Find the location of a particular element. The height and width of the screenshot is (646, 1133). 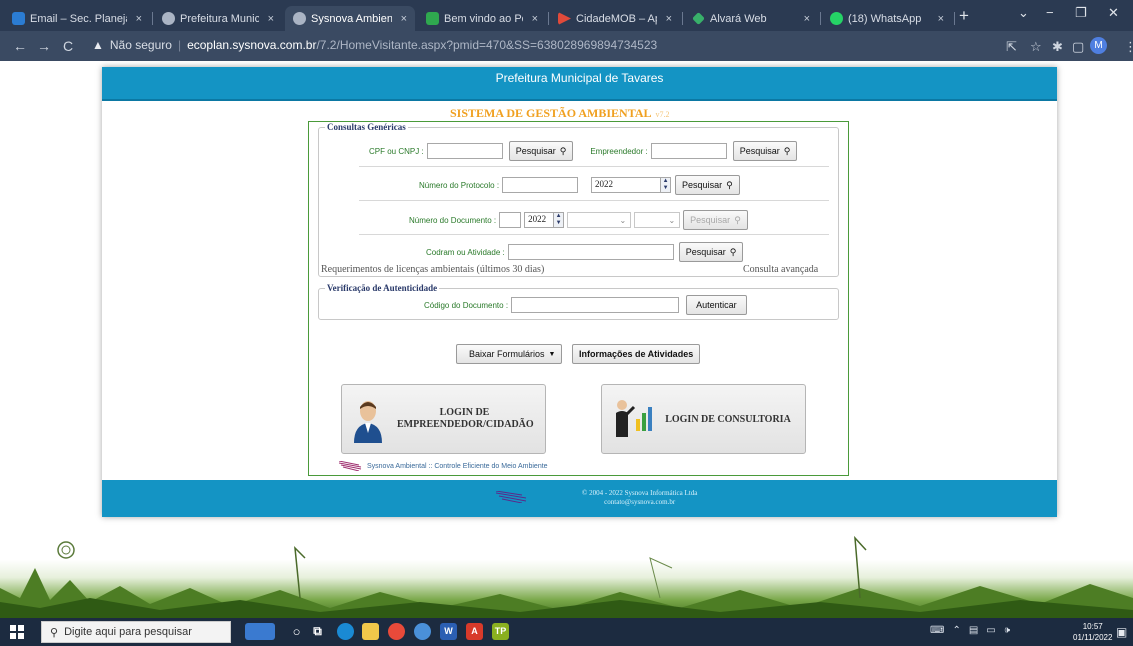

tab-email: Email – Sec. Planejamer × is located at coordinates (77, 18).